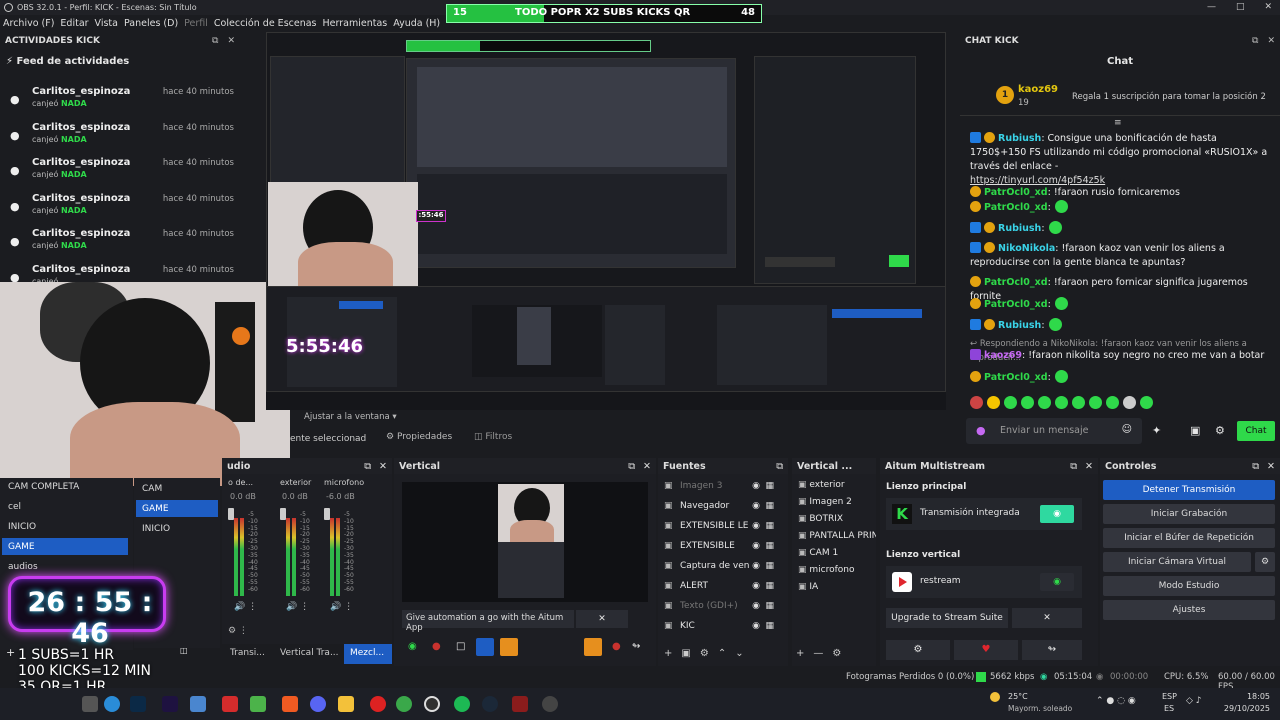 This screenshot has width=1280, height=720. What do you see at coordinates (1256, 431) in the screenshot?
I see `chat-send-button: Chat` at bounding box center [1256, 431].